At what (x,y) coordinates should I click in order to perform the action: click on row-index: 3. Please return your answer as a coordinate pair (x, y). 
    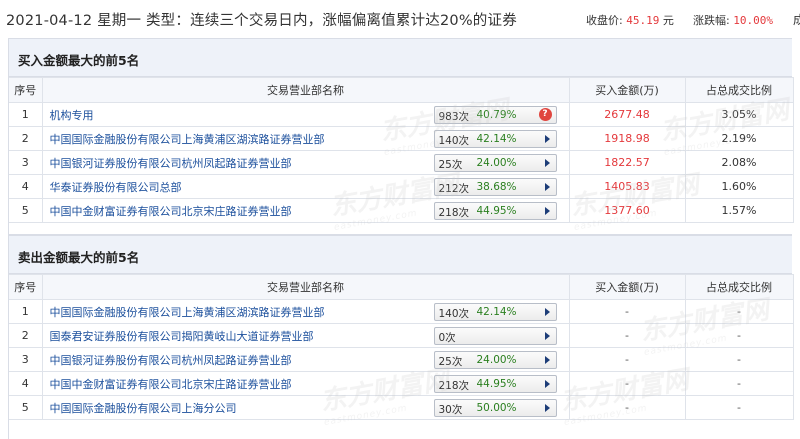
    Looking at the image, I should click on (26, 359).